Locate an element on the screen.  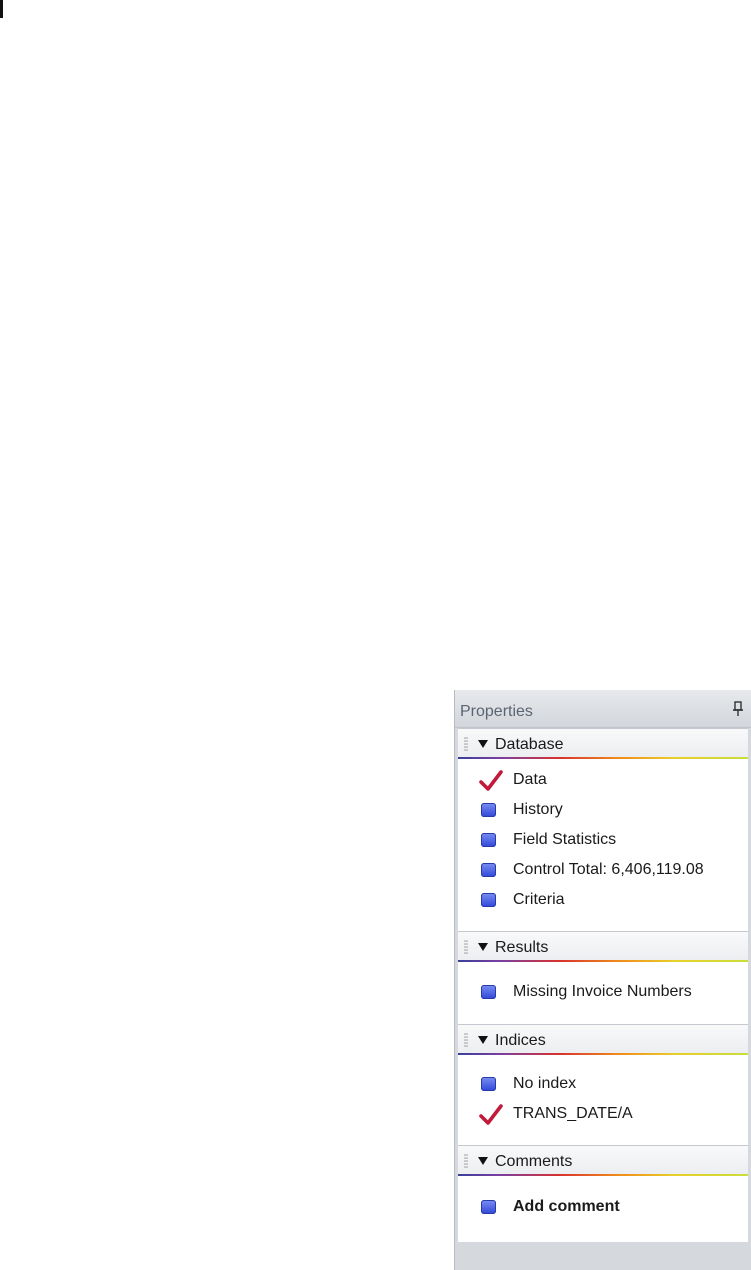
section-header-indices: Indices is located at coordinates (603, 1039).